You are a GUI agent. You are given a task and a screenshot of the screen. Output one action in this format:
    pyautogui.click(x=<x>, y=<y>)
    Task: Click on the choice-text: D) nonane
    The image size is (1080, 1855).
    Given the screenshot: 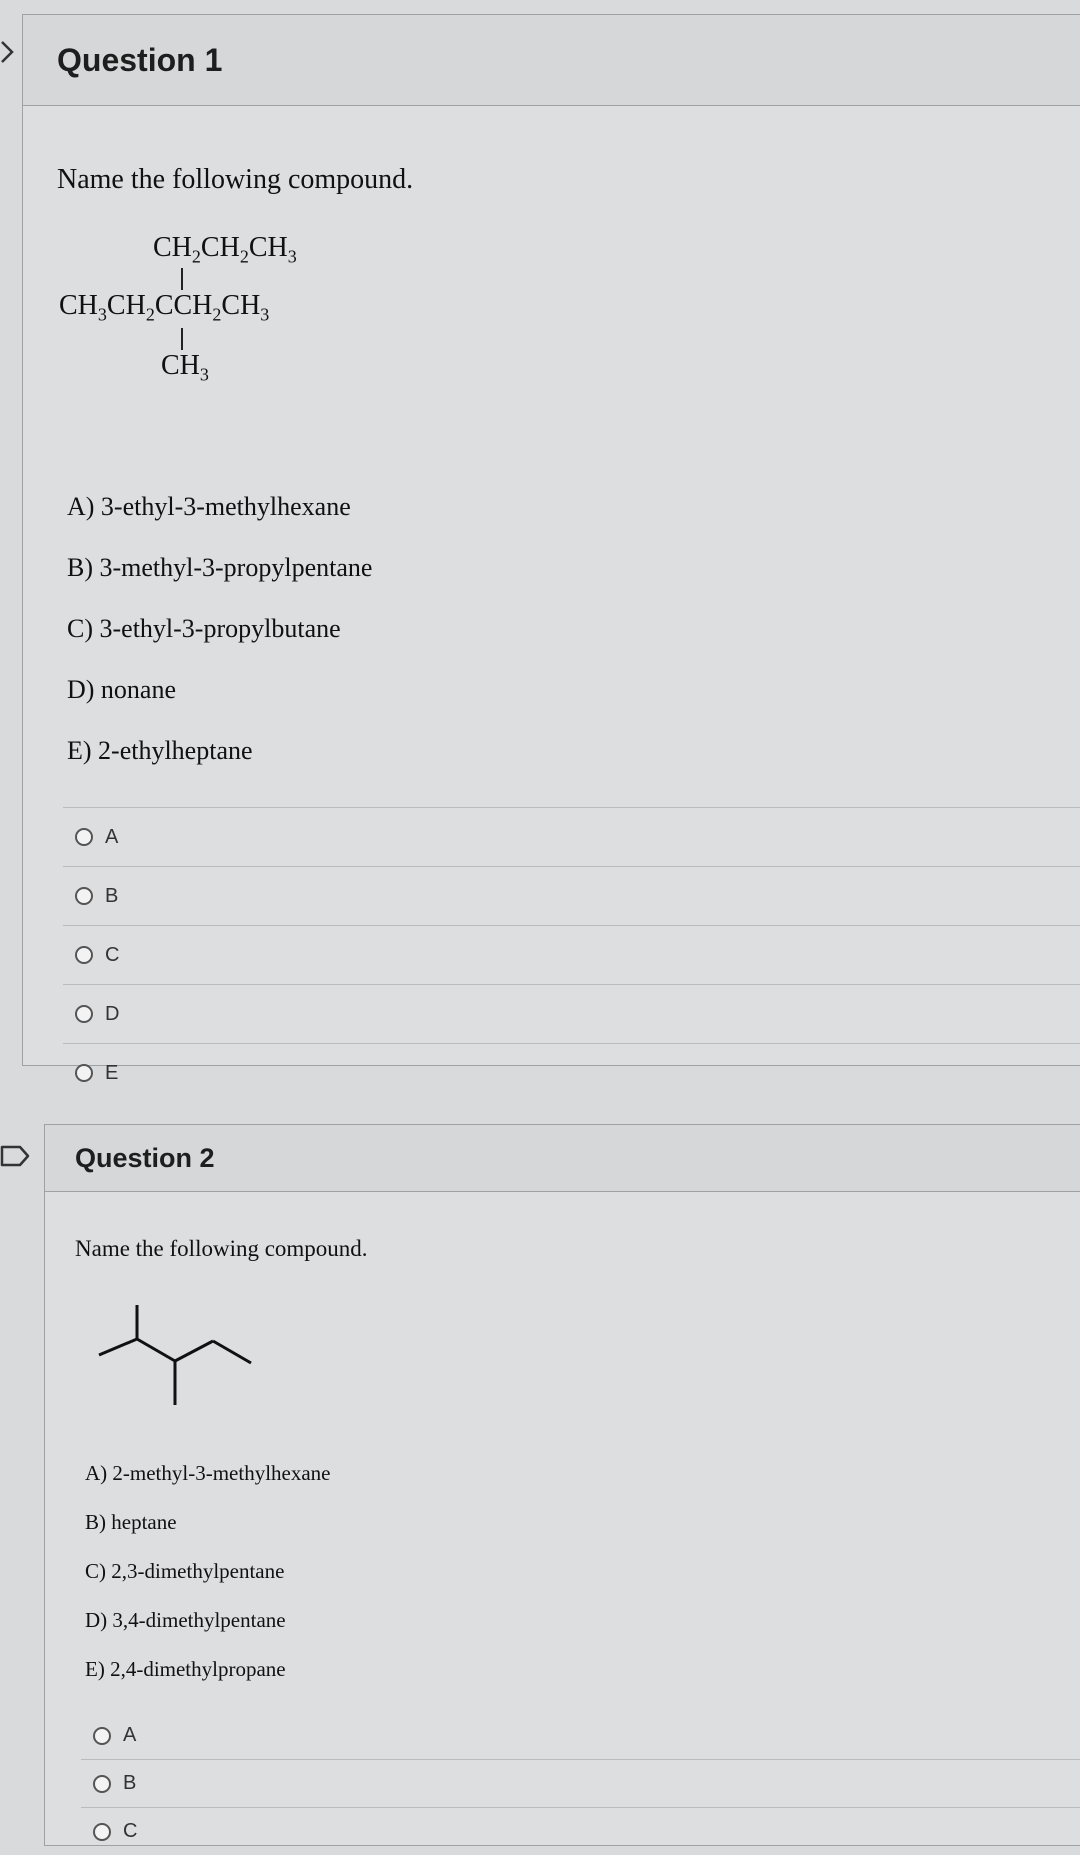 What is the action you would take?
    pyautogui.click(x=122, y=689)
    